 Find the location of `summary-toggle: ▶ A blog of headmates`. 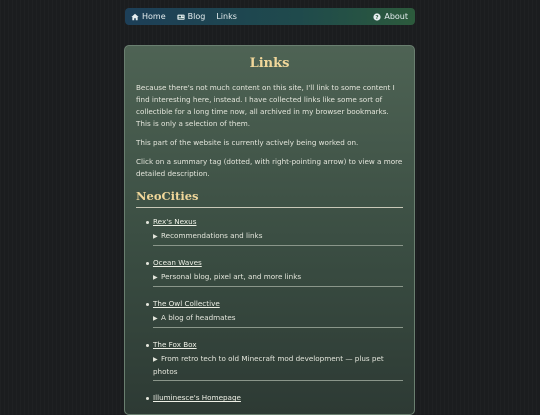

summary-toggle: ▶ A blog of headmates is located at coordinates (278, 320).